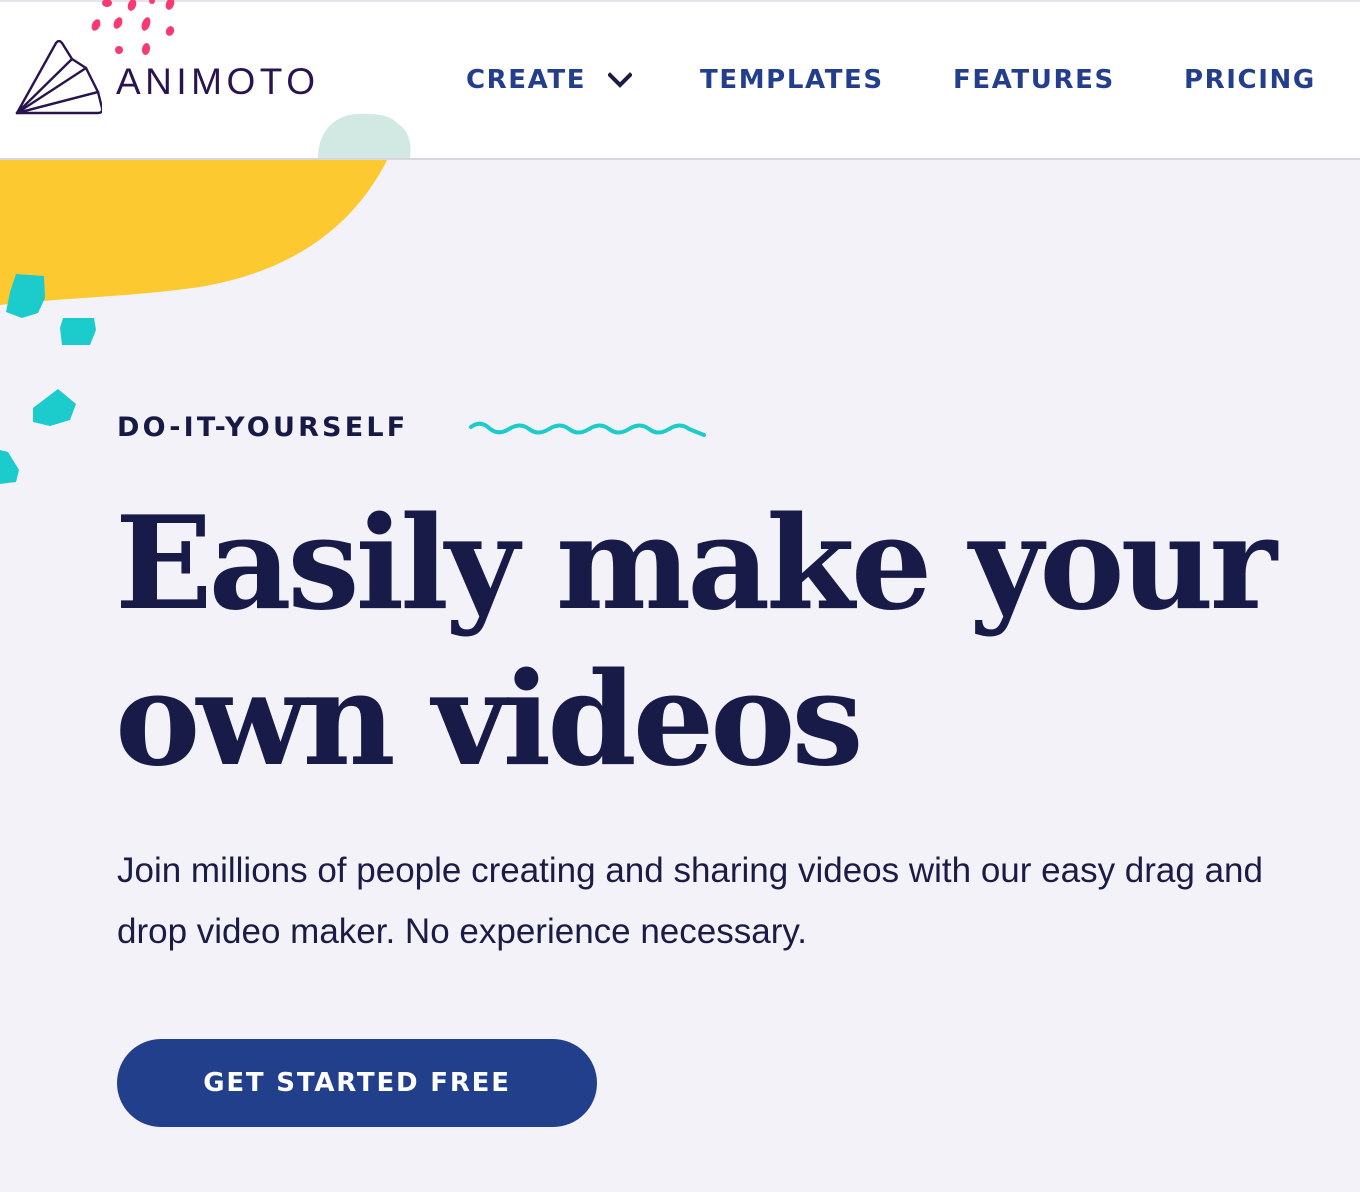 Image resolution: width=1360 pixels, height=1192 pixels. I want to click on nav-item-label: PRICING, so click(1250, 80).